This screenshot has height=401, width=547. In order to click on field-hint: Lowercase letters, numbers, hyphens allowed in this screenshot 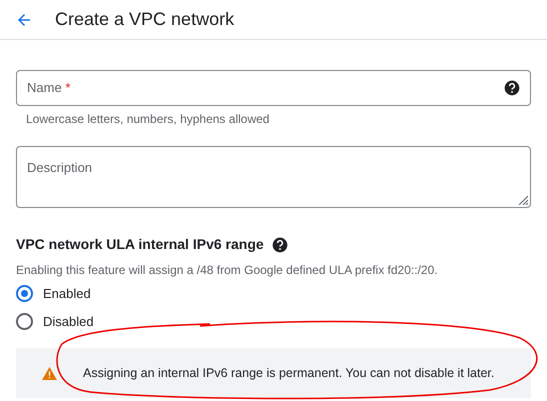, I will do `click(147, 119)`.